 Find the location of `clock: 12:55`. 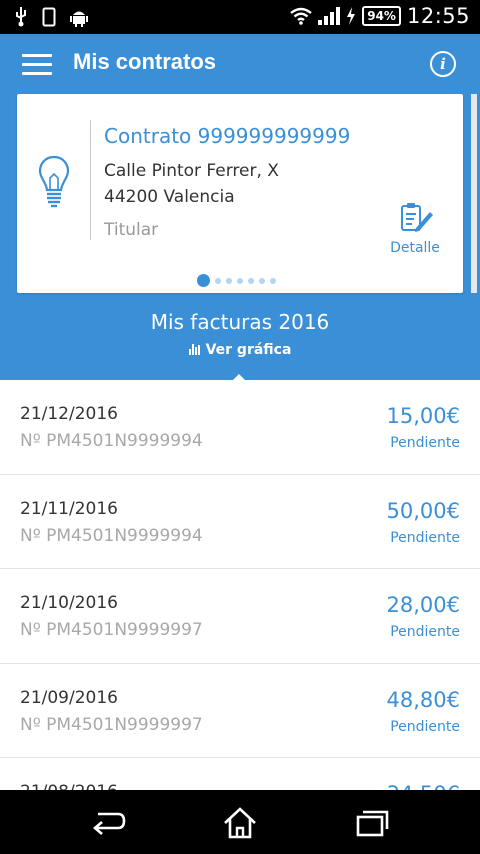

clock: 12:55 is located at coordinates (438, 16).